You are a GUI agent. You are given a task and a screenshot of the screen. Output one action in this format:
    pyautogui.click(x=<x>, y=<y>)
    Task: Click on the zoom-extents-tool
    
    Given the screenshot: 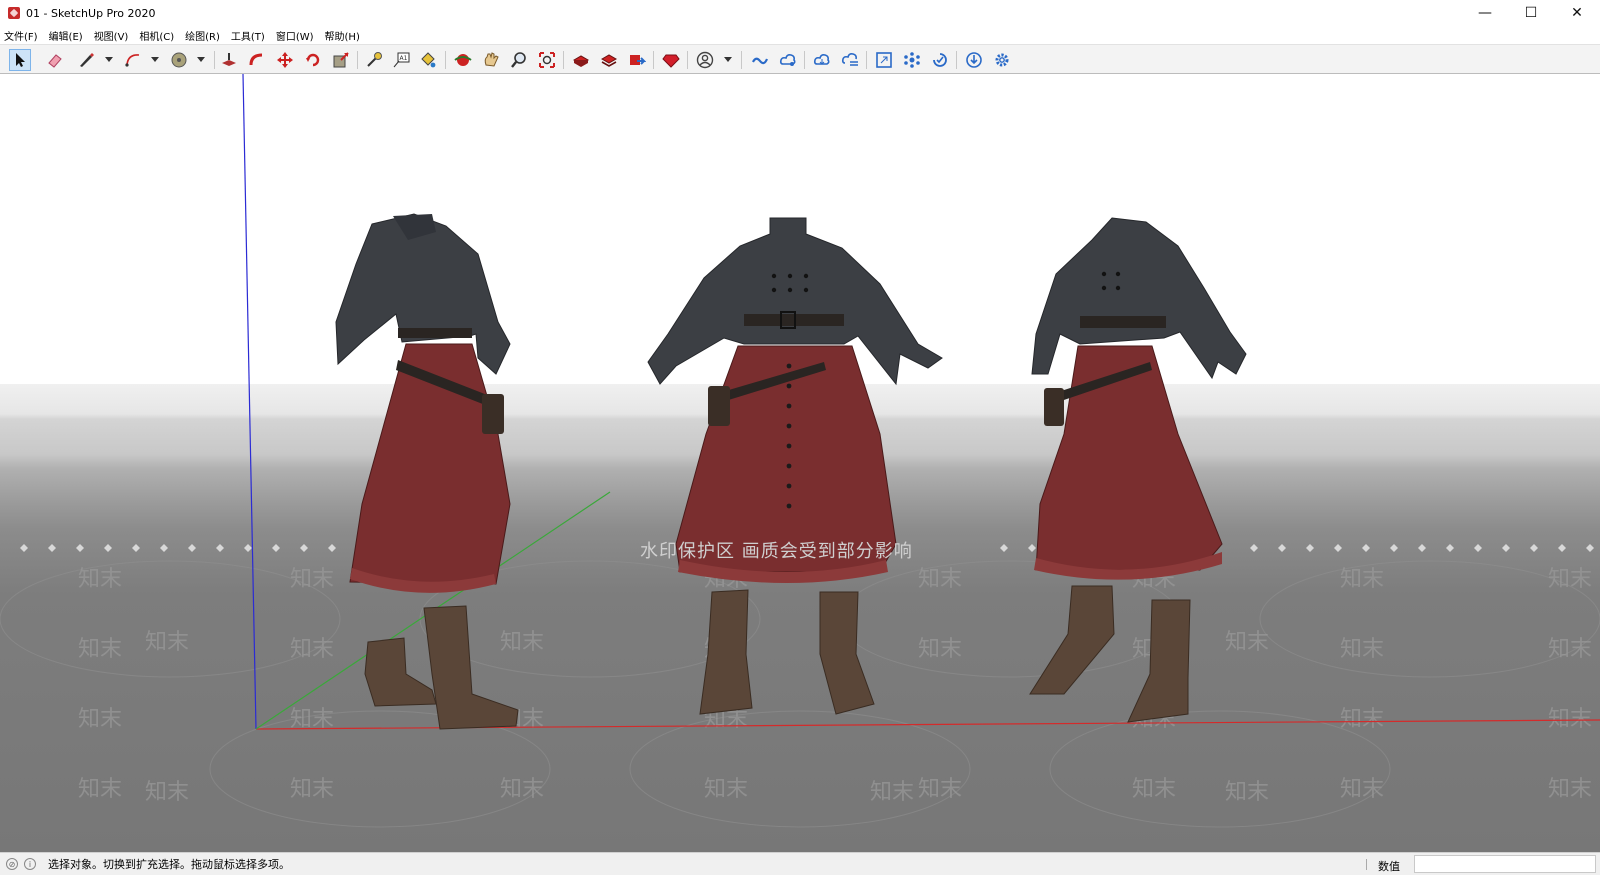 What is the action you would take?
    pyautogui.click(x=547, y=60)
    